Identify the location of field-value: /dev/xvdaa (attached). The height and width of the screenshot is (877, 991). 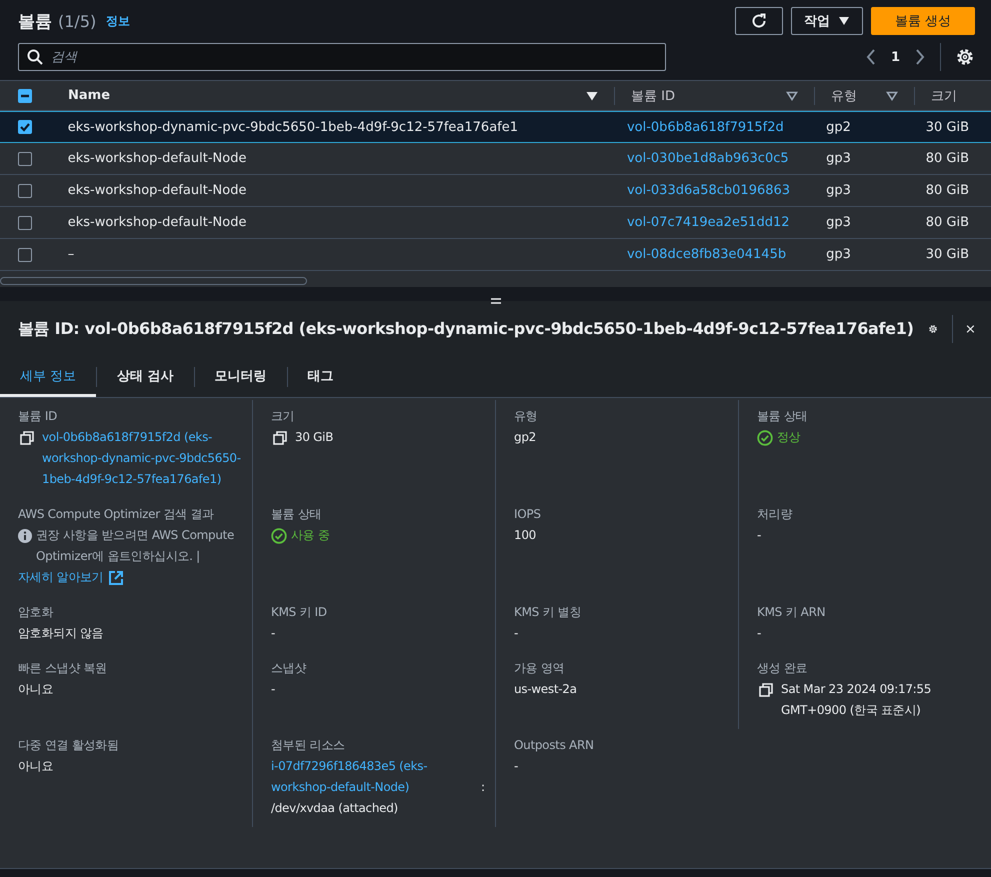
(335, 808).